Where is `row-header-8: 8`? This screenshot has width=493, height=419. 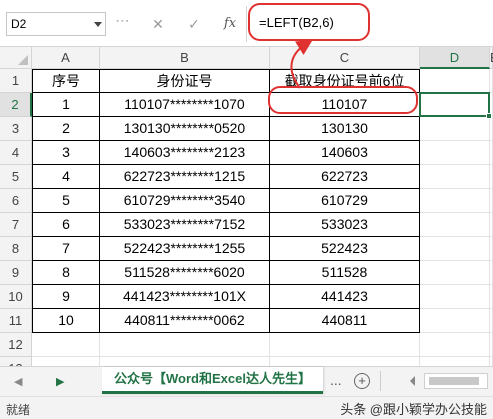 row-header-8: 8 is located at coordinates (16, 249).